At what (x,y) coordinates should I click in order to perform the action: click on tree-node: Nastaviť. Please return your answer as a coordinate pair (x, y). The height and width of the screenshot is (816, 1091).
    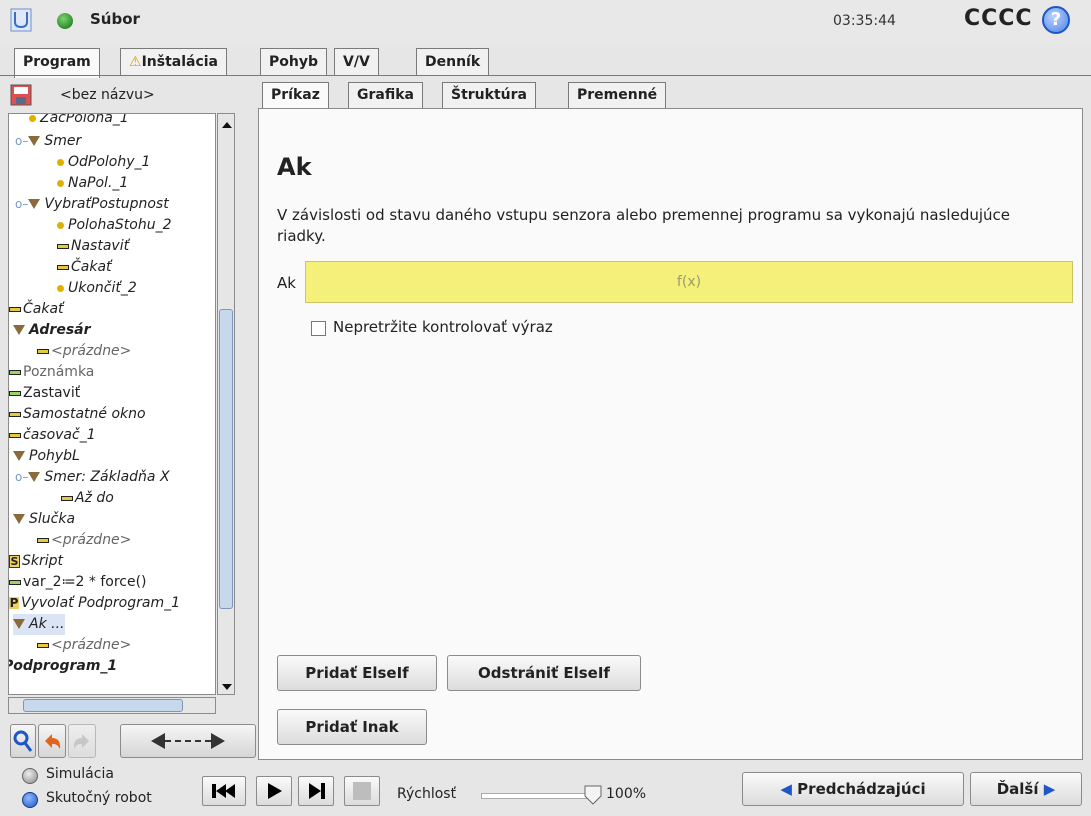
    Looking at the image, I should click on (93, 246).